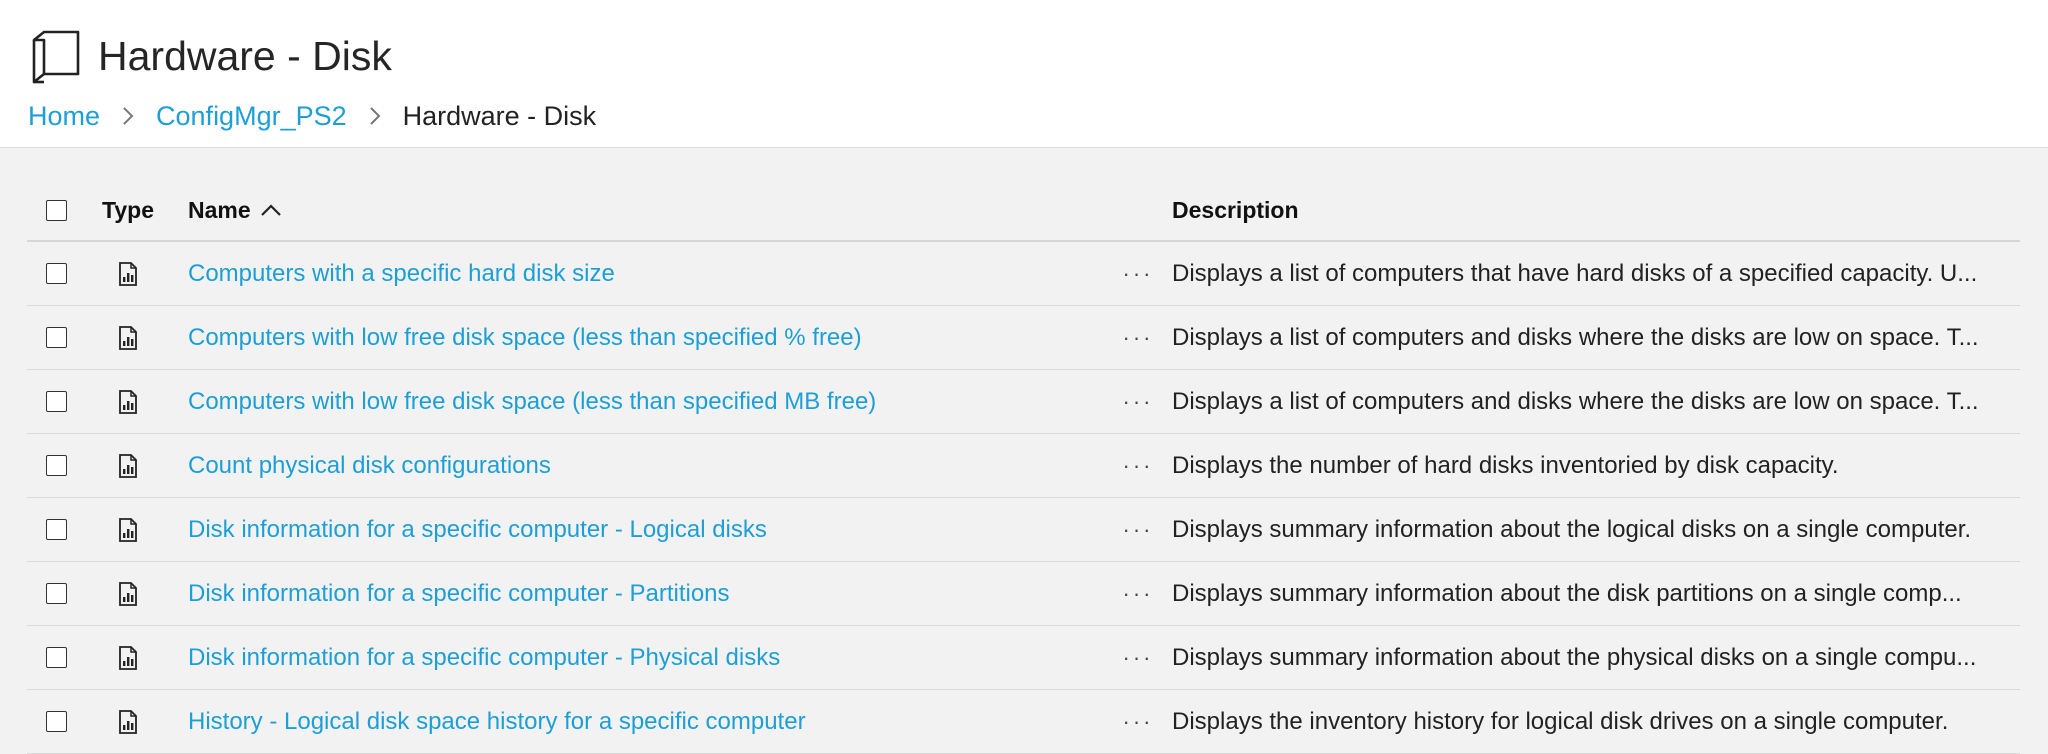  Describe the element at coordinates (648, 210) in the screenshot. I see `column-header-name: Name` at that location.